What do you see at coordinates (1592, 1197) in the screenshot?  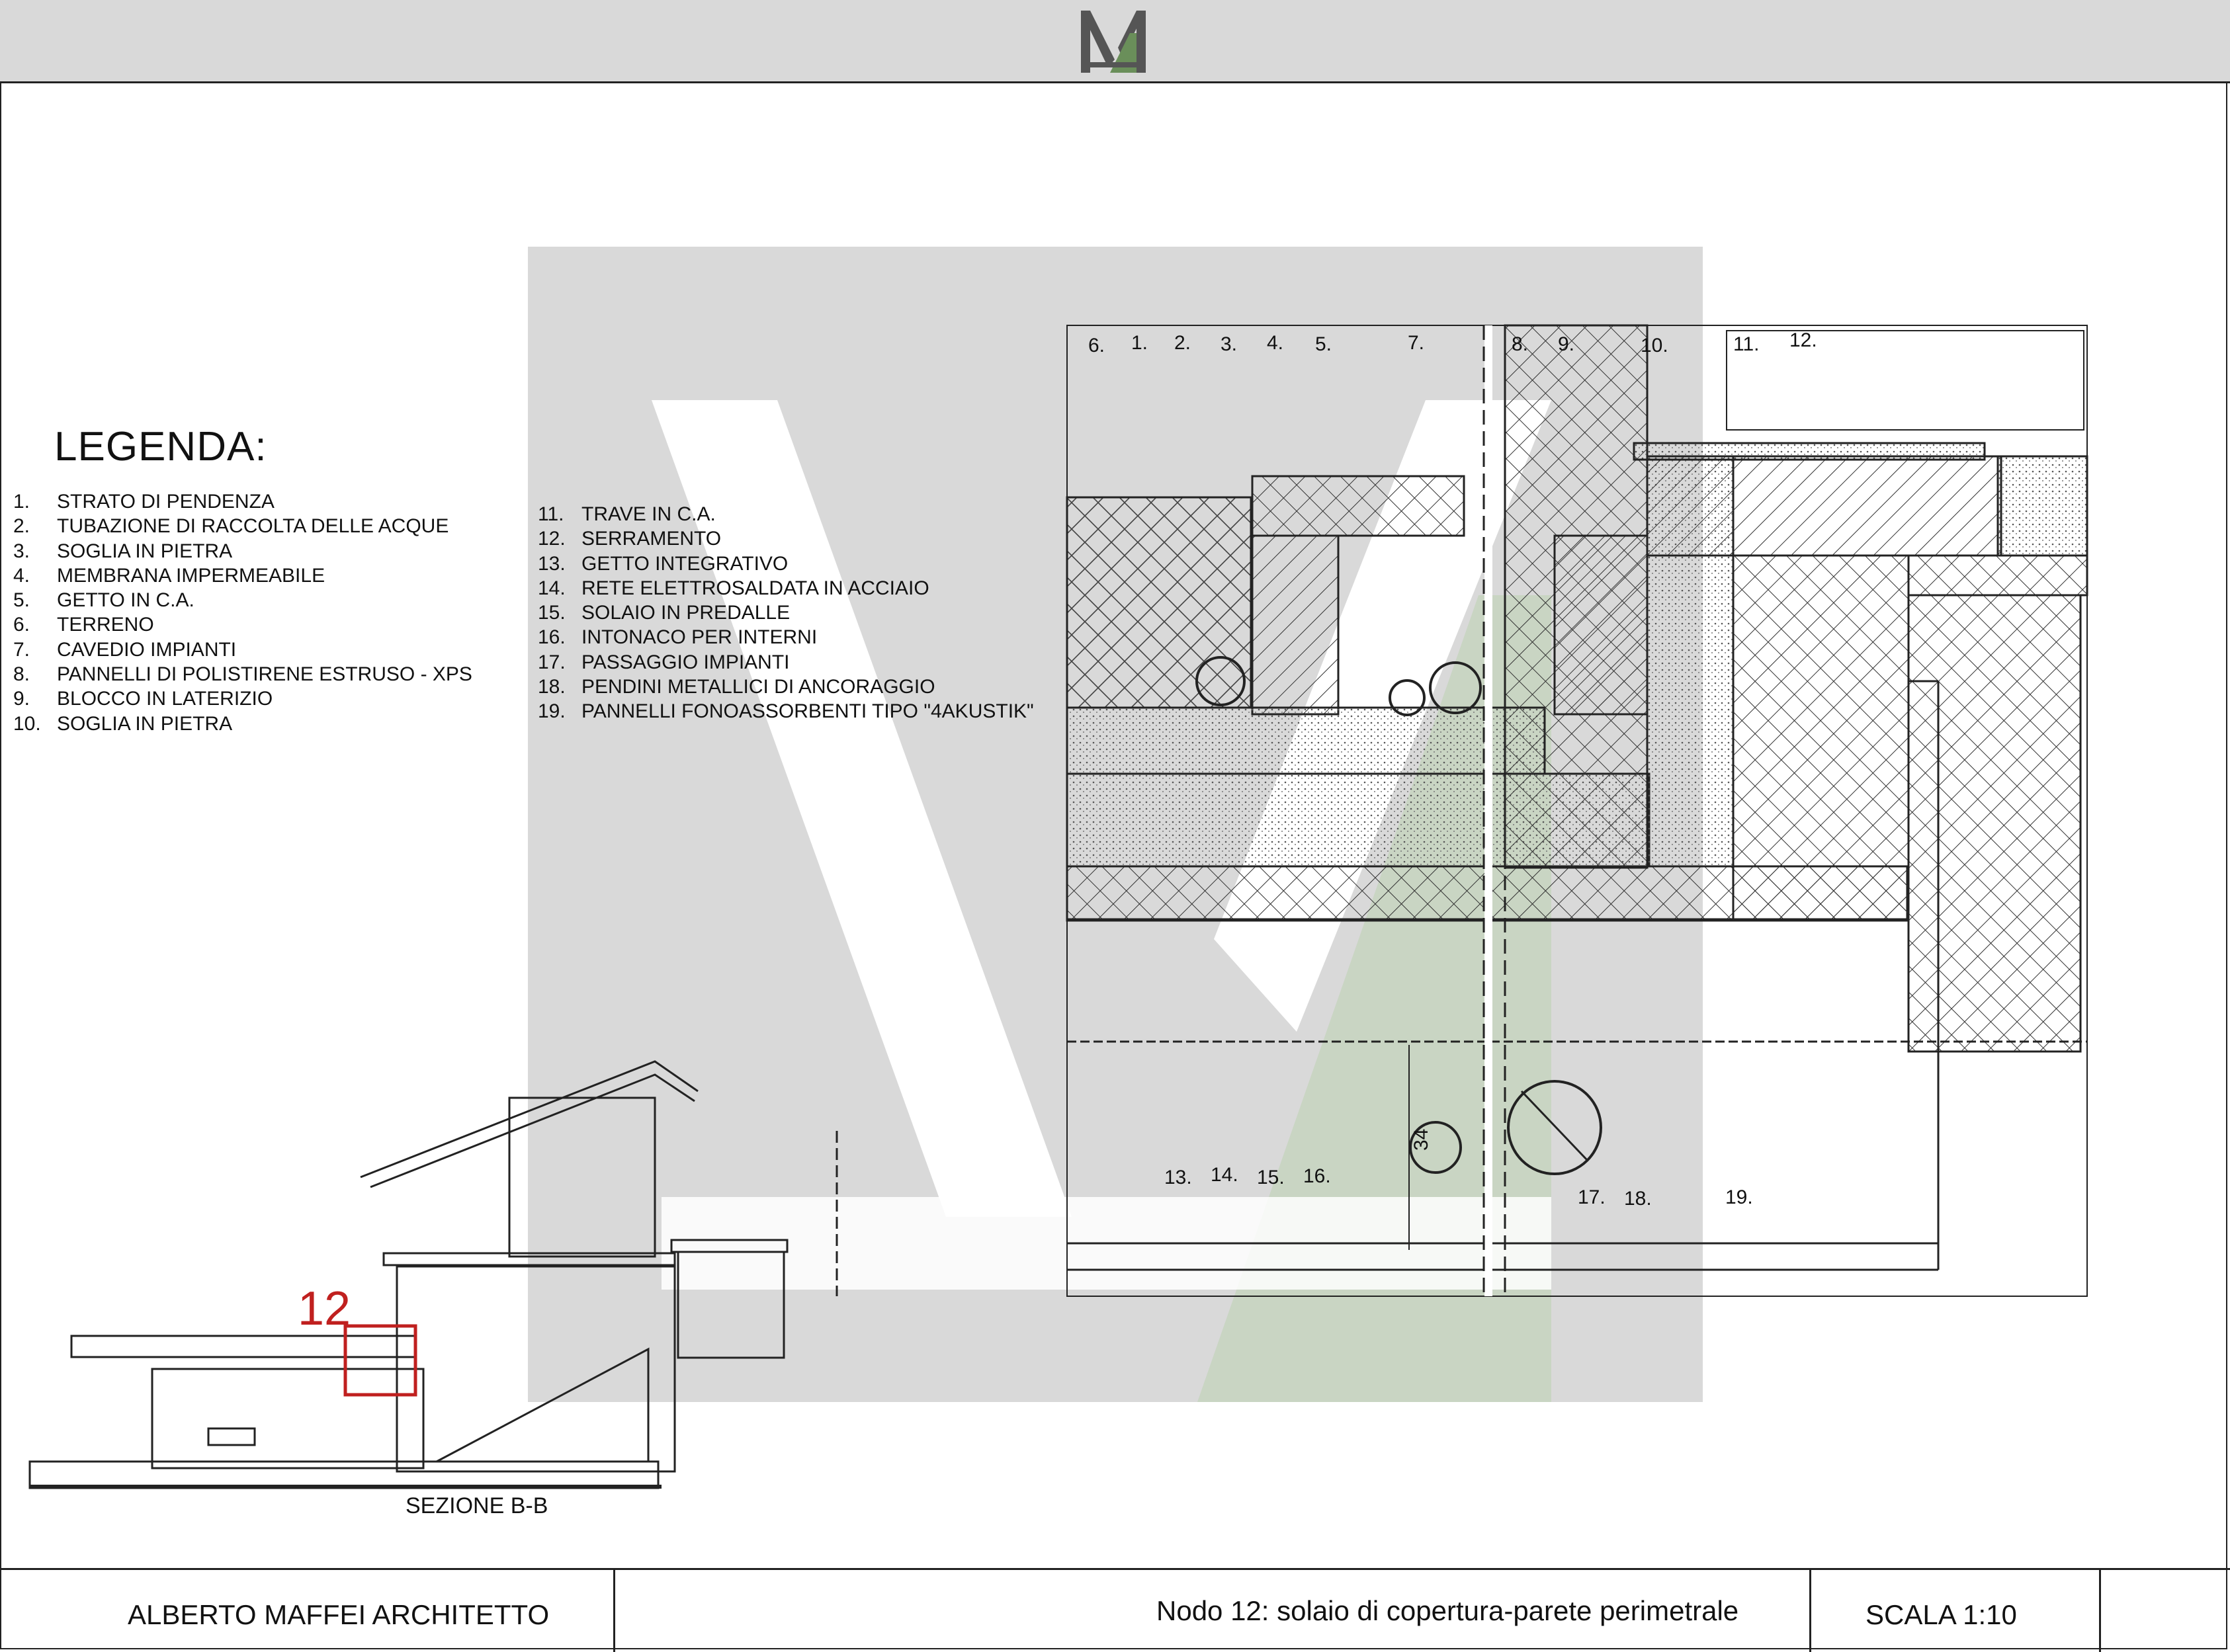 I see `callout-17: 17.` at bounding box center [1592, 1197].